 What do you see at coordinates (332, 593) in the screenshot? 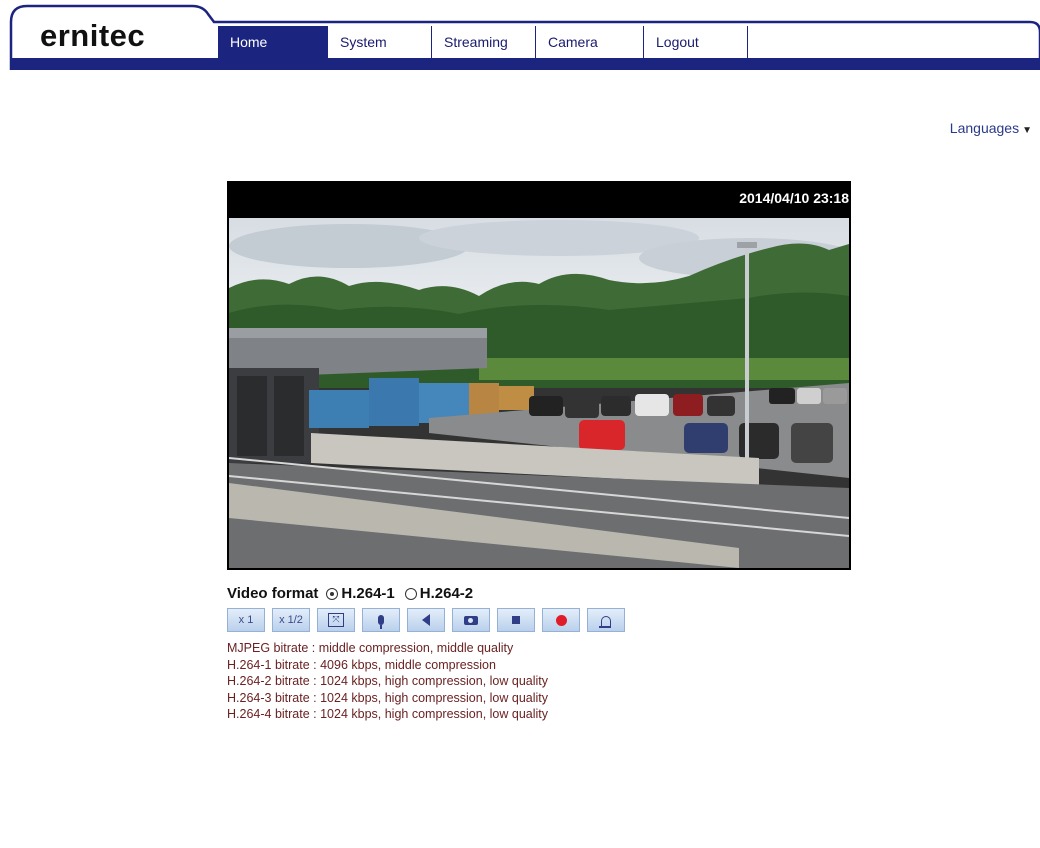
I see `radio-selected-icon` at bounding box center [332, 593].